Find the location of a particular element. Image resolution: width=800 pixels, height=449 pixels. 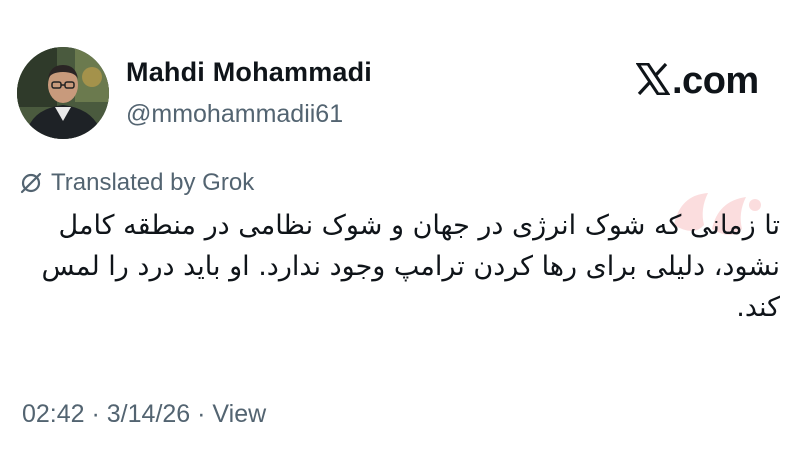

avatar is located at coordinates (63, 93).